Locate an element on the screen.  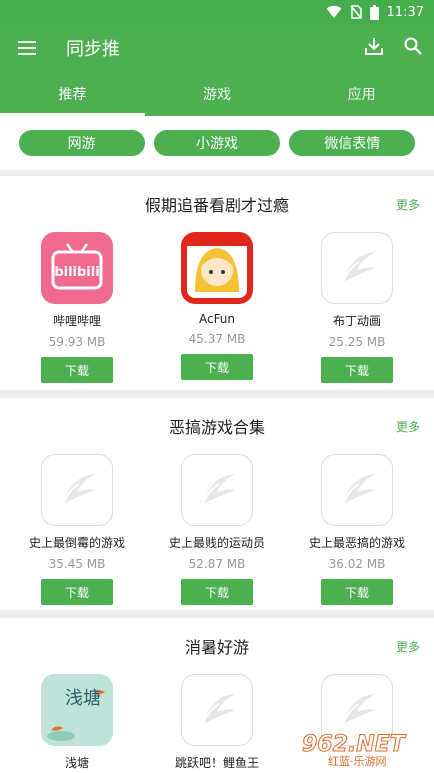
watermark-logo: 962.NET 红蓝·乐游网 is located at coordinates (363, 748).